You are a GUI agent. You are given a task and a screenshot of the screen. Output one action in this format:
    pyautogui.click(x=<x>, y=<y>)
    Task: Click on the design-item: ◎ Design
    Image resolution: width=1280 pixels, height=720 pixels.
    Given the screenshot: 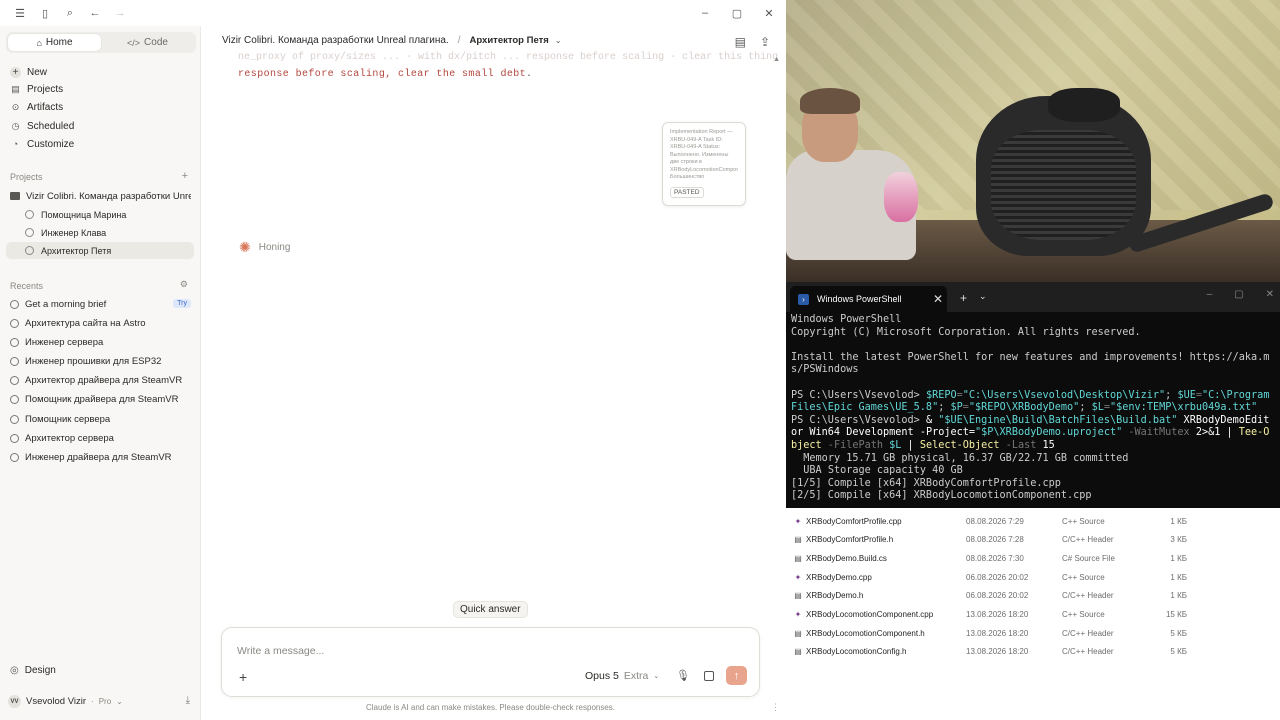 What is the action you would take?
    pyautogui.click(x=33, y=670)
    